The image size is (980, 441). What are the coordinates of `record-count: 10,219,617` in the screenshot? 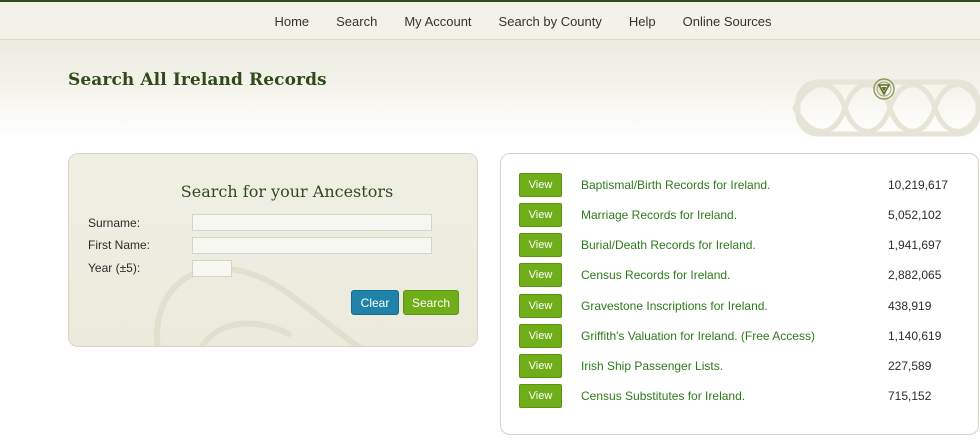 It's located at (918, 185).